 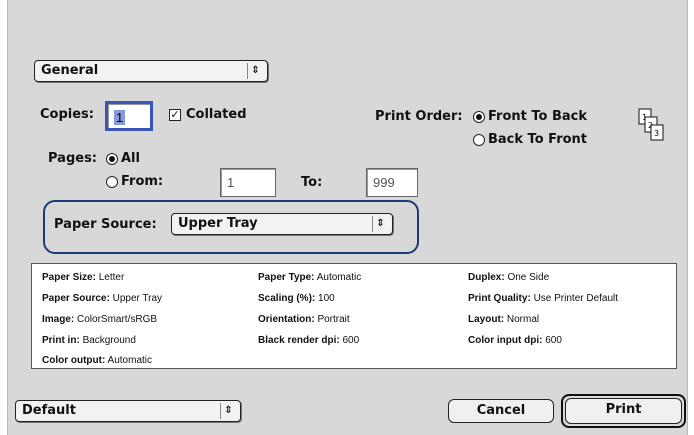 What do you see at coordinates (49, 410) in the screenshot?
I see `presets-value: Default` at bounding box center [49, 410].